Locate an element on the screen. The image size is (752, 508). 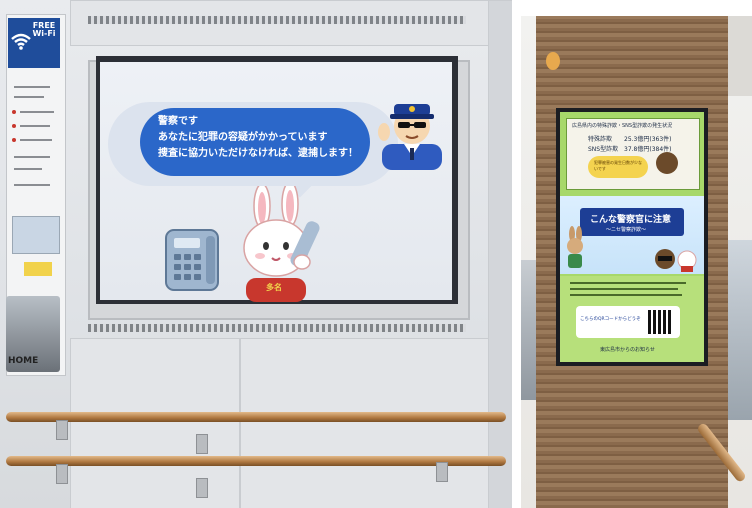
wifi-icon is located at coordinates (21, 41).